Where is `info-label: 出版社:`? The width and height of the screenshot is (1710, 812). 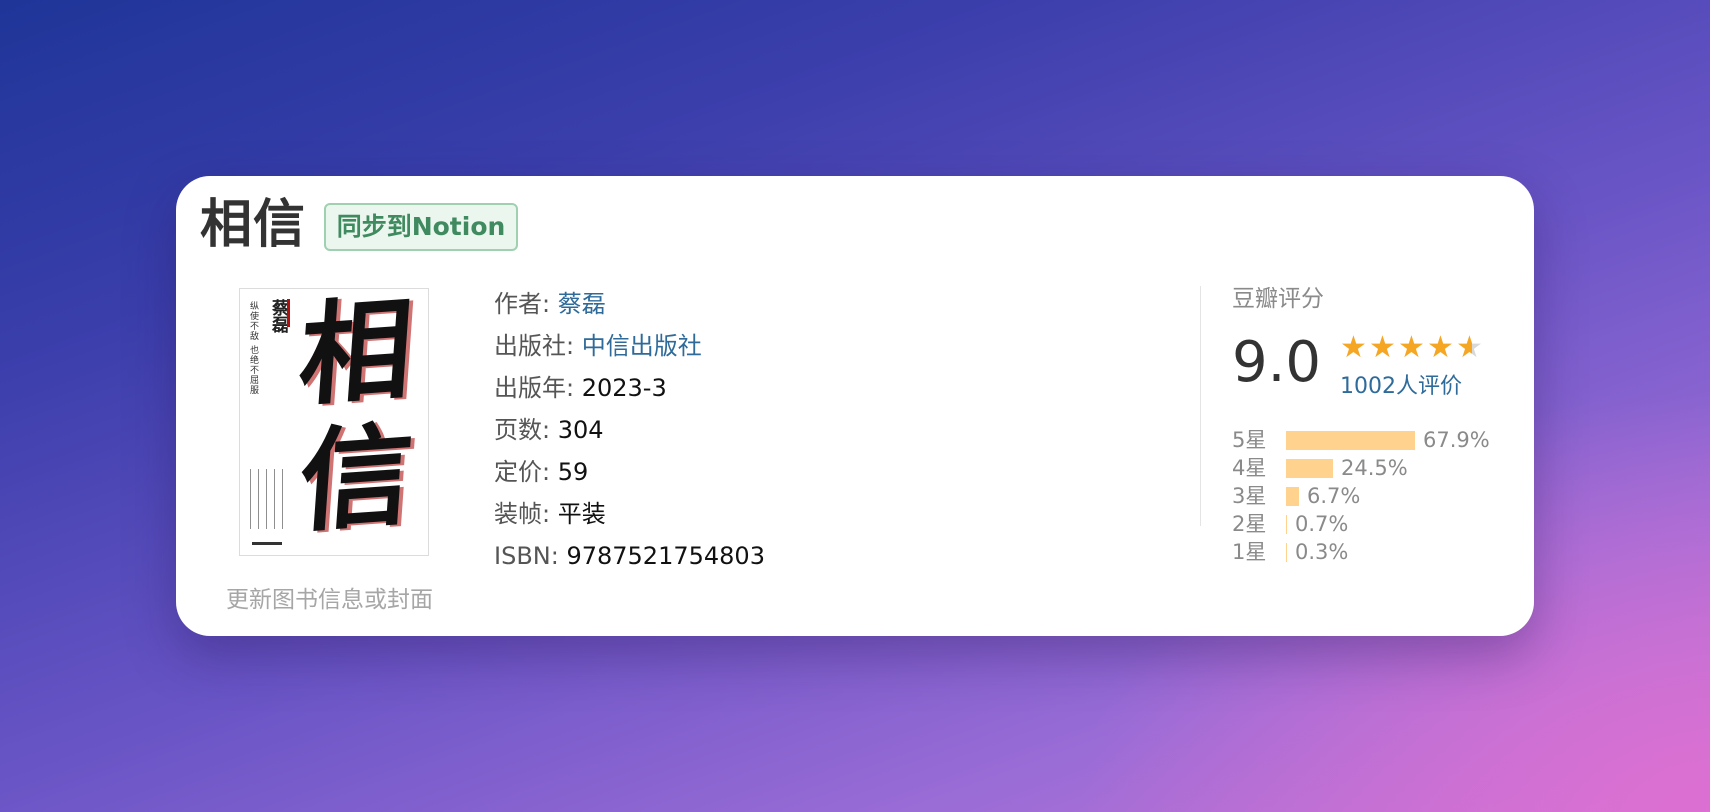
info-label: 出版社: is located at coordinates (538, 346).